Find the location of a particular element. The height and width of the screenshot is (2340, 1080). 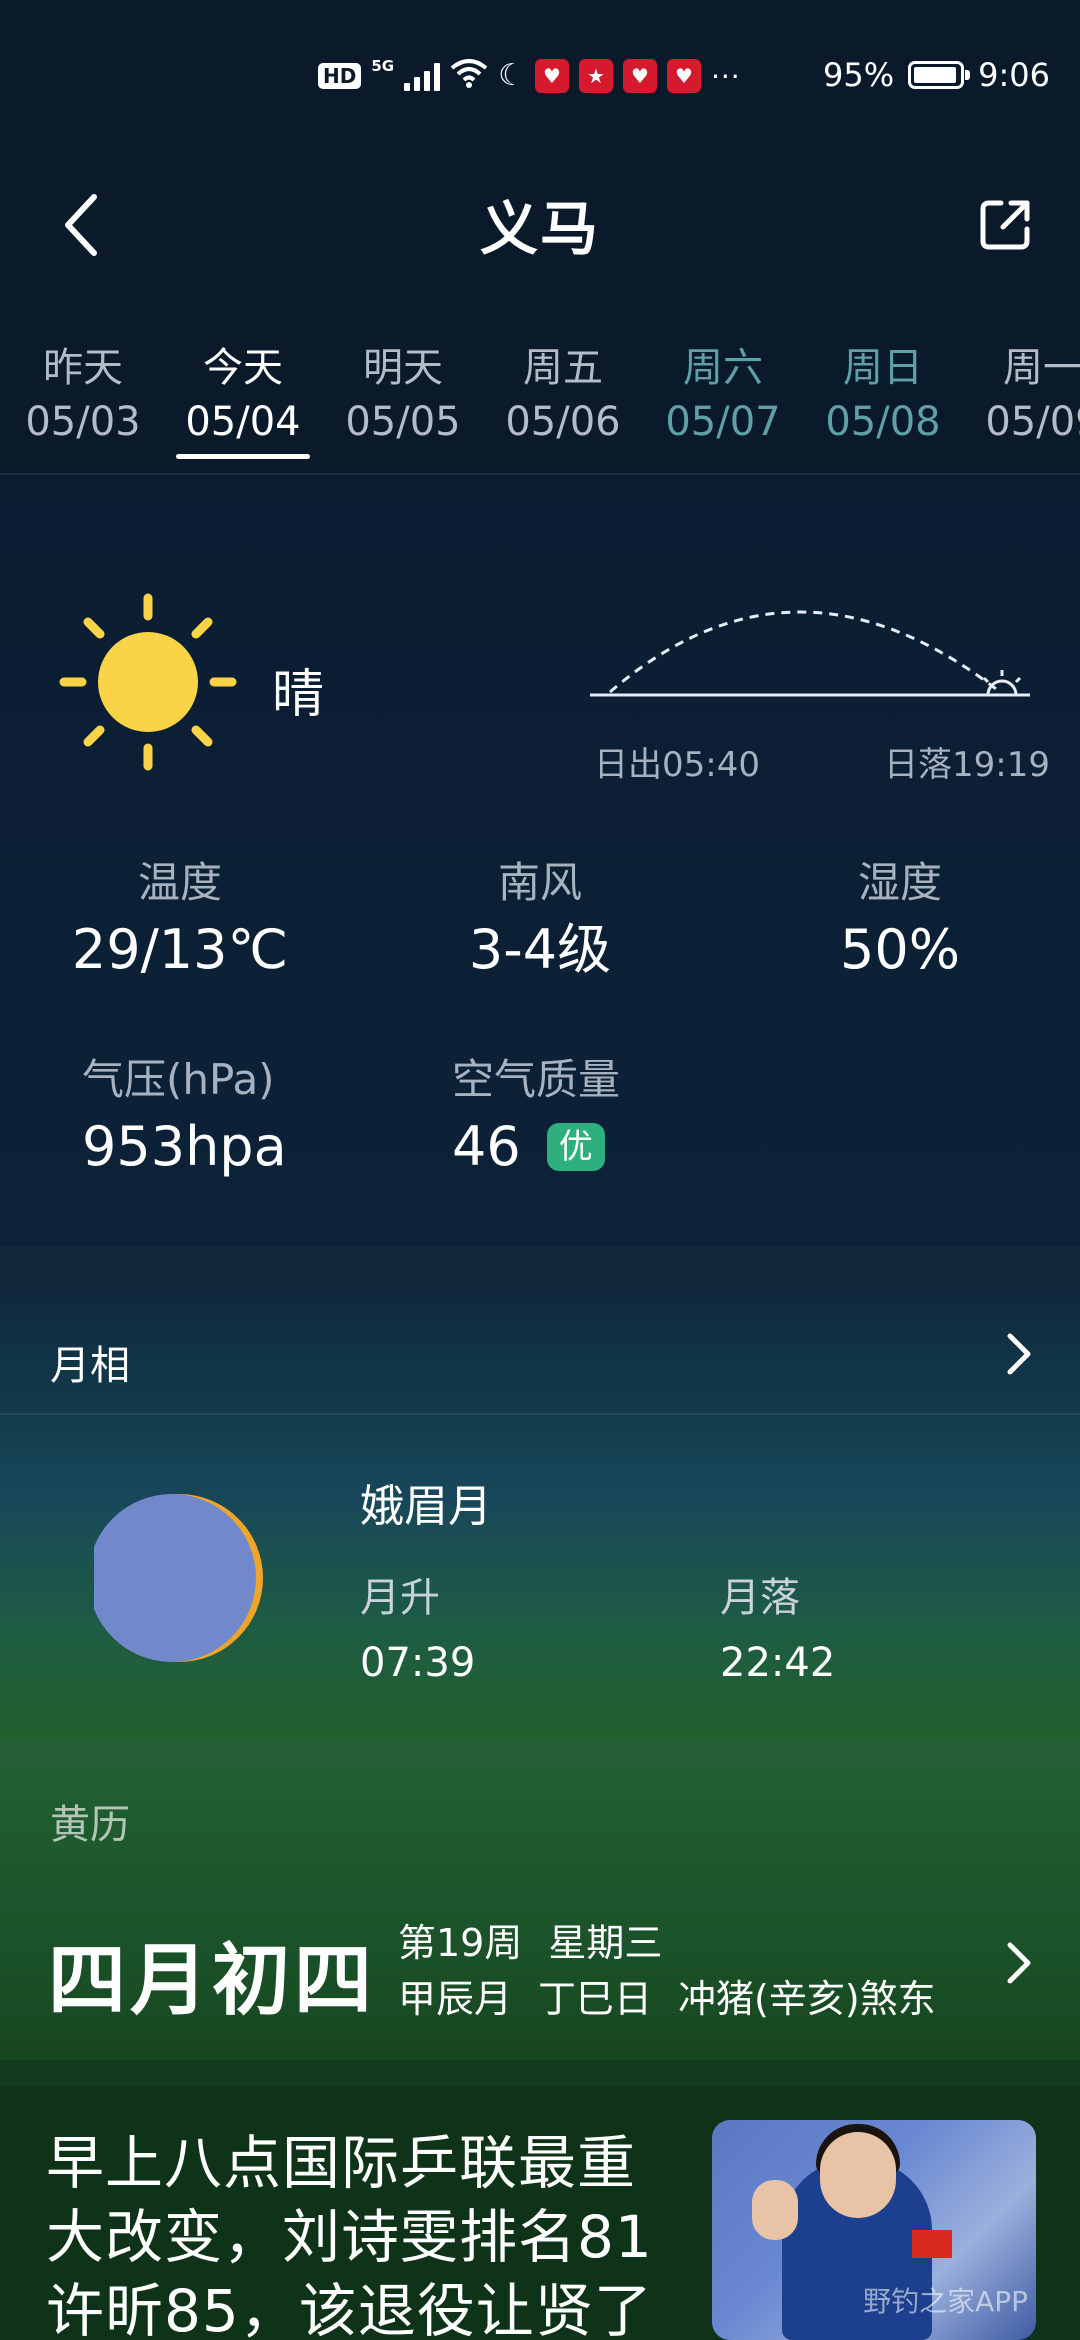

tab-today: 今天 05/04 is located at coordinates (243, 399).